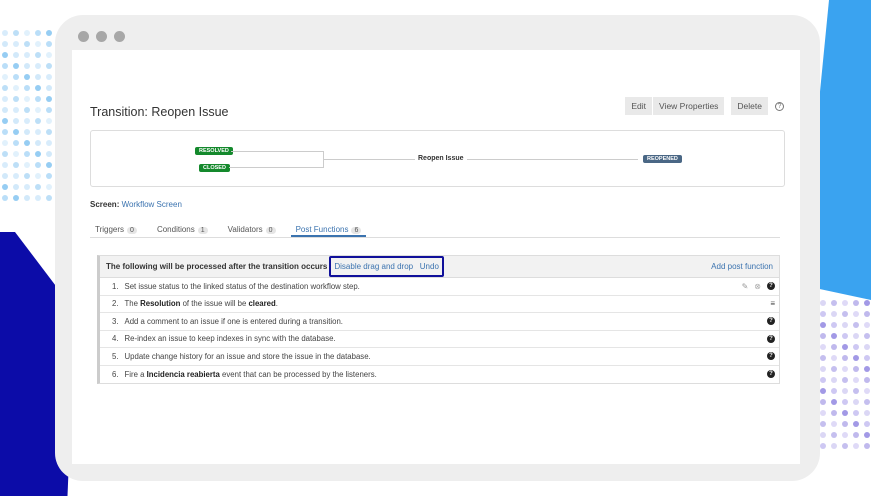 The image size is (871, 496). What do you see at coordinates (742, 266) in the screenshot?
I see `add-post-function-link: Add post function` at bounding box center [742, 266].